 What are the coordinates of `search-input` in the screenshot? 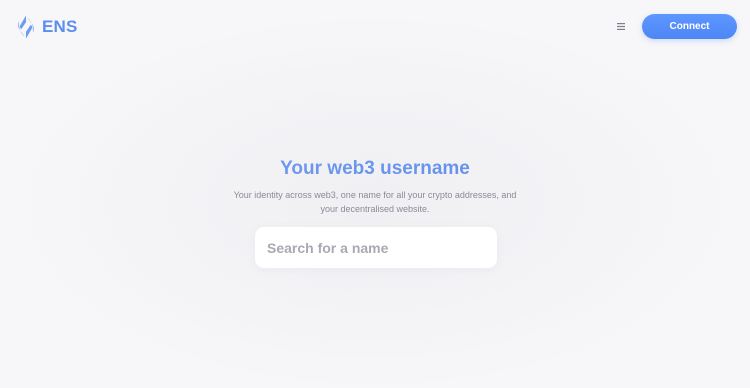 It's located at (376, 247).